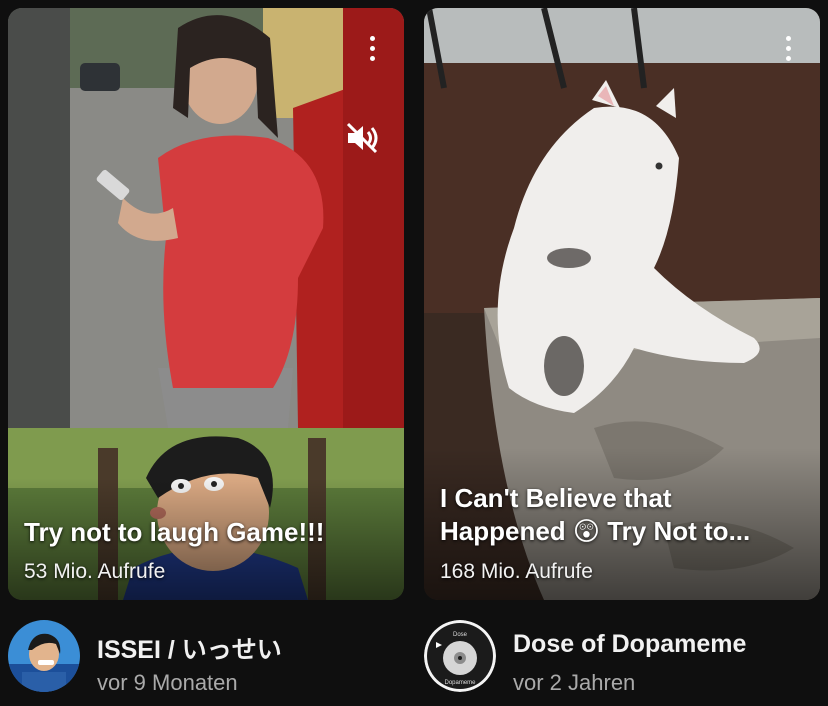 This screenshot has width=828, height=706. Describe the element at coordinates (460, 635) in the screenshot. I see `avatar-text-top: Dose` at that location.